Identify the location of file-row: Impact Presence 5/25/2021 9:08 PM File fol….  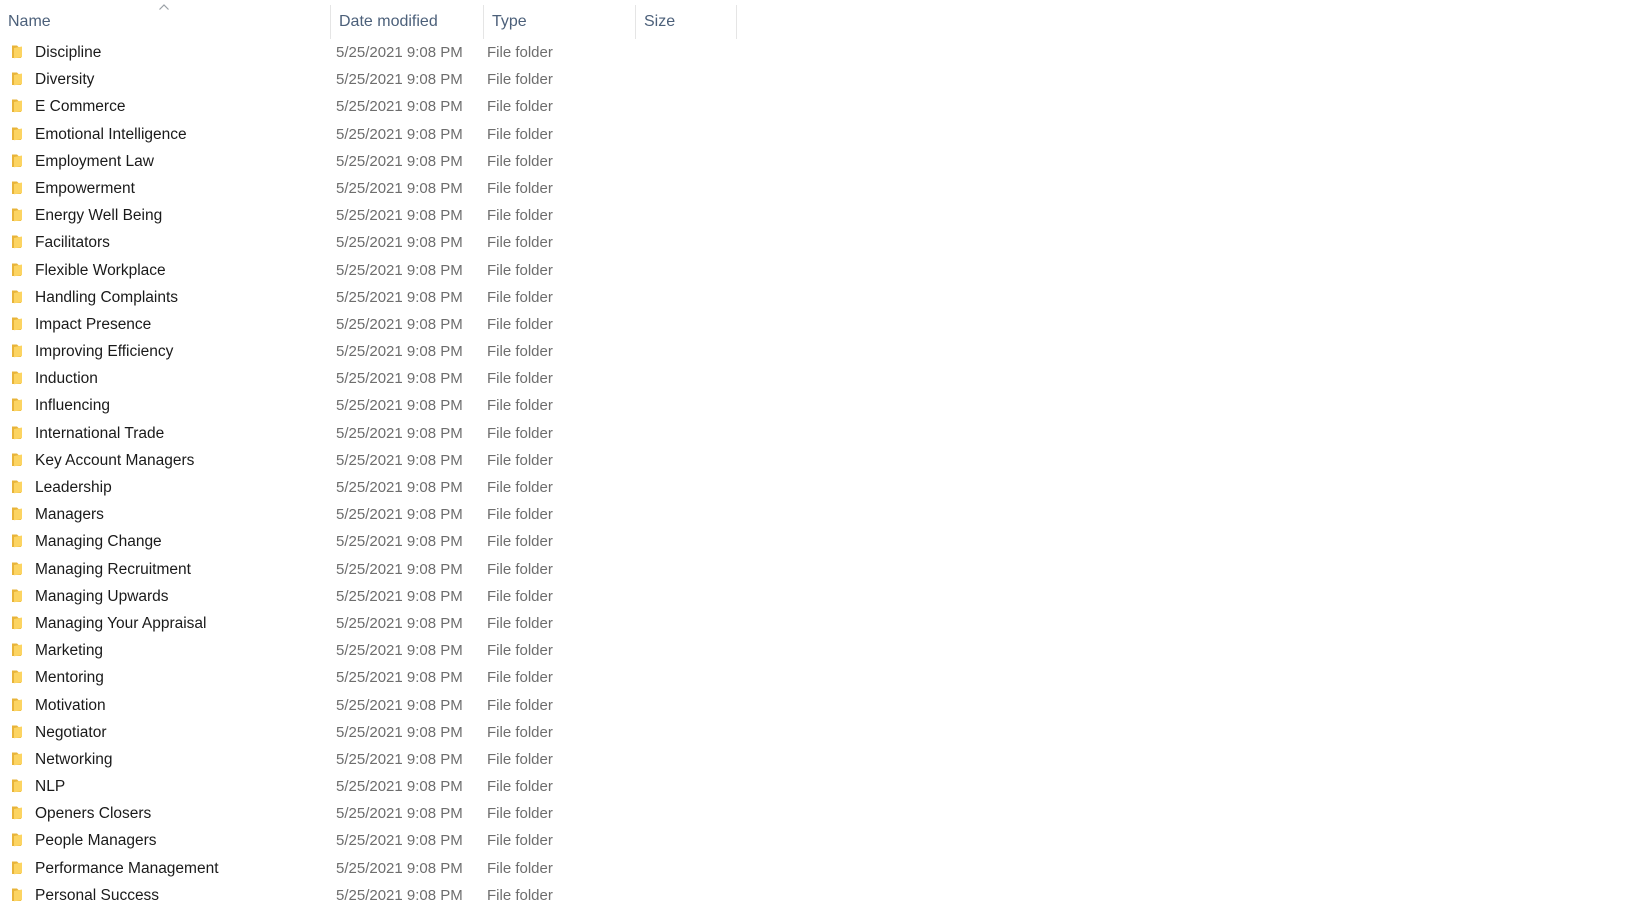
(370, 325).